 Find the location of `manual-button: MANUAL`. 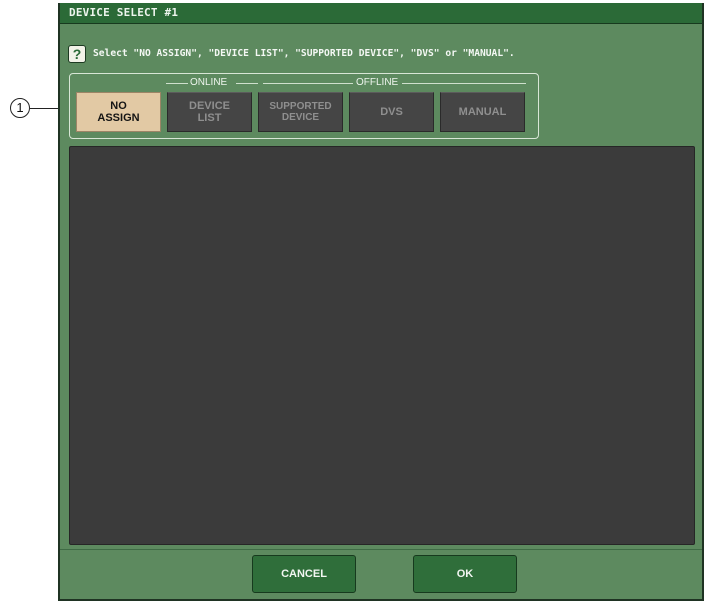

manual-button: MANUAL is located at coordinates (482, 112).